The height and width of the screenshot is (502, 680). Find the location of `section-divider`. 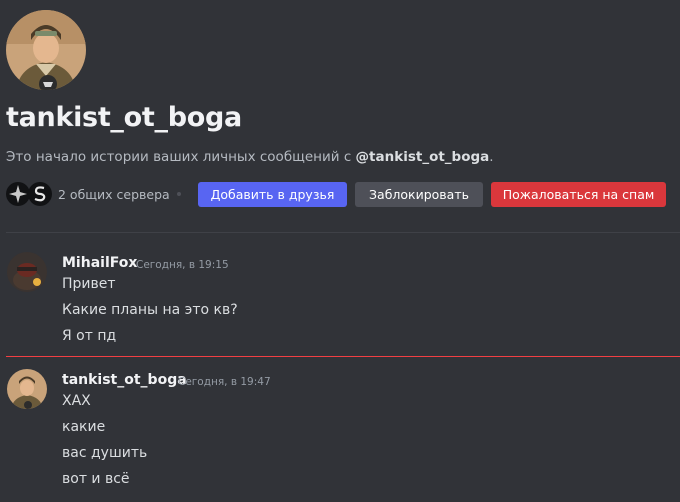

section-divider is located at coordinates (343, 232).